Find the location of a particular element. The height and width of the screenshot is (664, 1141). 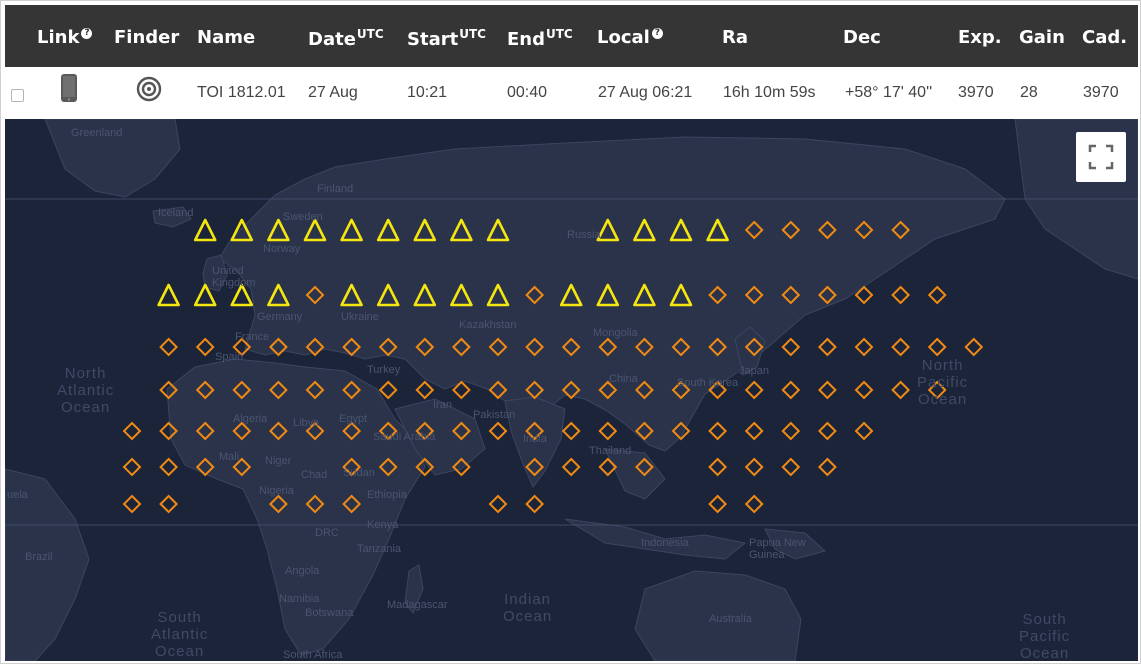

target-icon is located at coordinates (149, 89).